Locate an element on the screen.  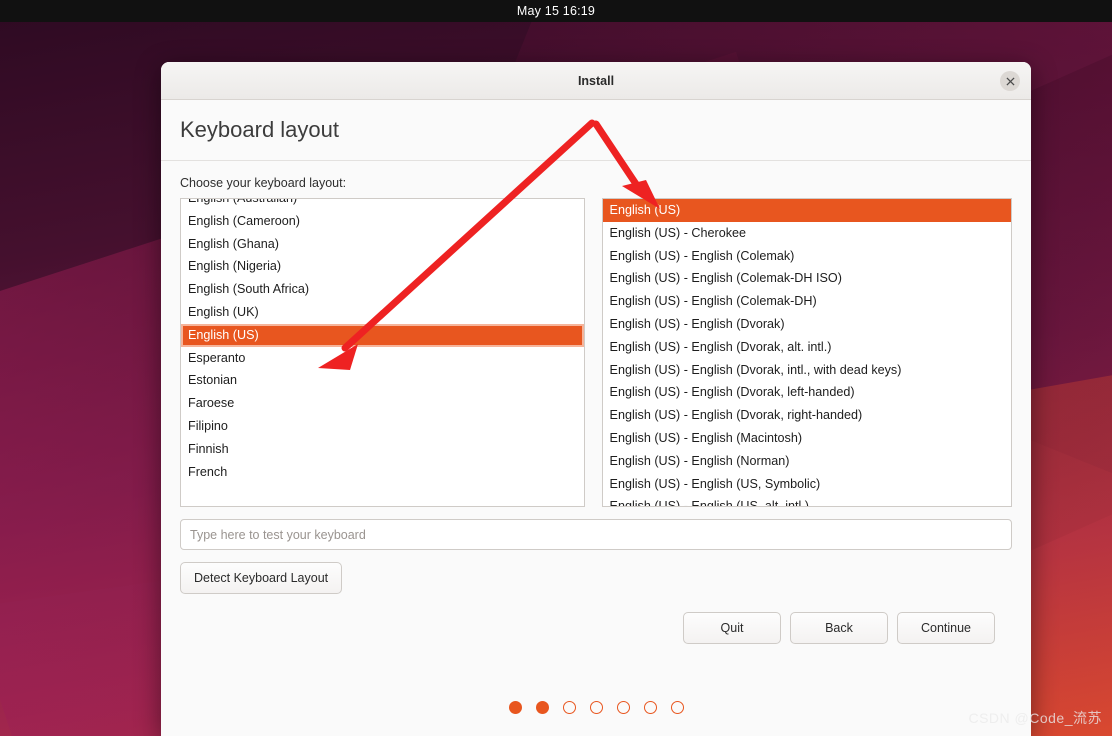
clock: May 15 16:19 is located at coordinates (556, 11).